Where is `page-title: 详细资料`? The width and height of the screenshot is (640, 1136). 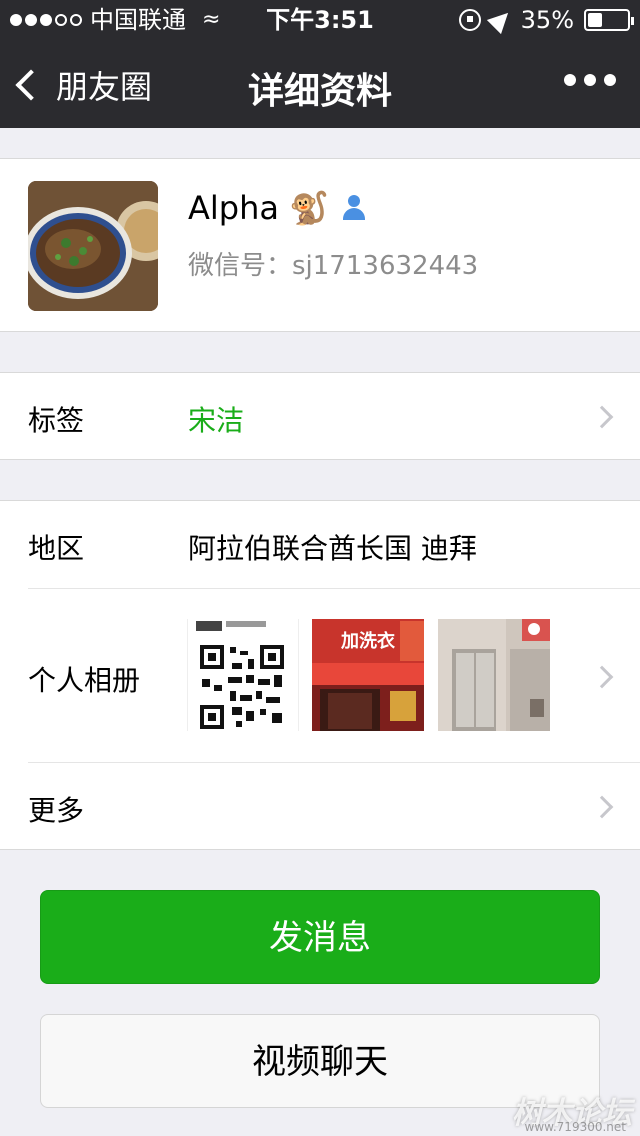
page-title: 详细资料 is located at coordinates (319, 91).